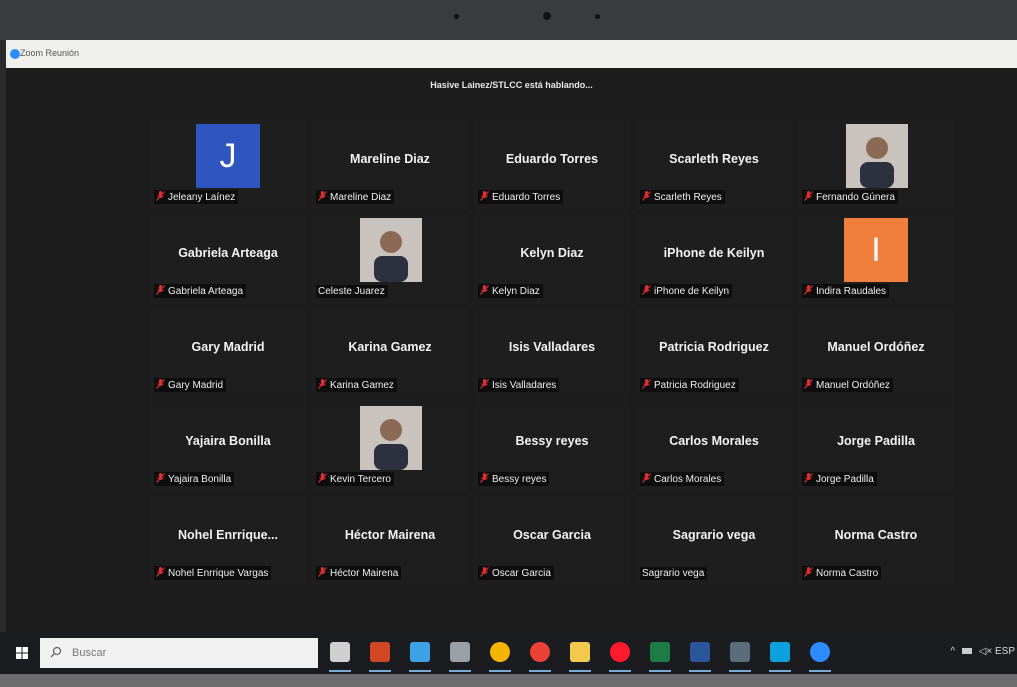 Image resolution: width=1017 pixels, height=687 pixels. What do you see at coordinates (420, 652) in the screenshot?
I see `file-explorer-icon` at bounding box center [420, 652].